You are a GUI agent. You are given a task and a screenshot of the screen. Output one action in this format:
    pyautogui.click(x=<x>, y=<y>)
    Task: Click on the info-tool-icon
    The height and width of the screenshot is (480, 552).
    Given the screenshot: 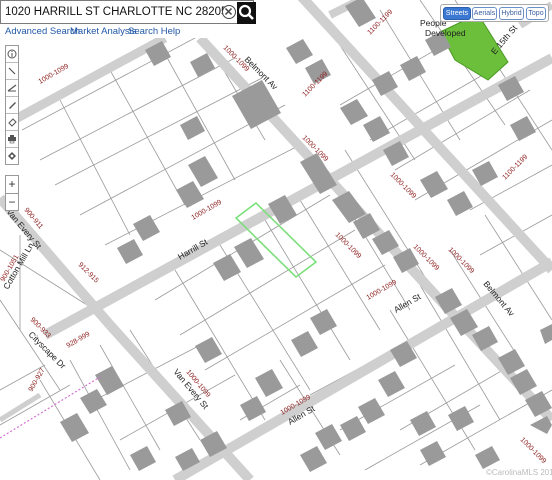 What is the action you would take?
    pyautogui.click(x=12, y=54)
    